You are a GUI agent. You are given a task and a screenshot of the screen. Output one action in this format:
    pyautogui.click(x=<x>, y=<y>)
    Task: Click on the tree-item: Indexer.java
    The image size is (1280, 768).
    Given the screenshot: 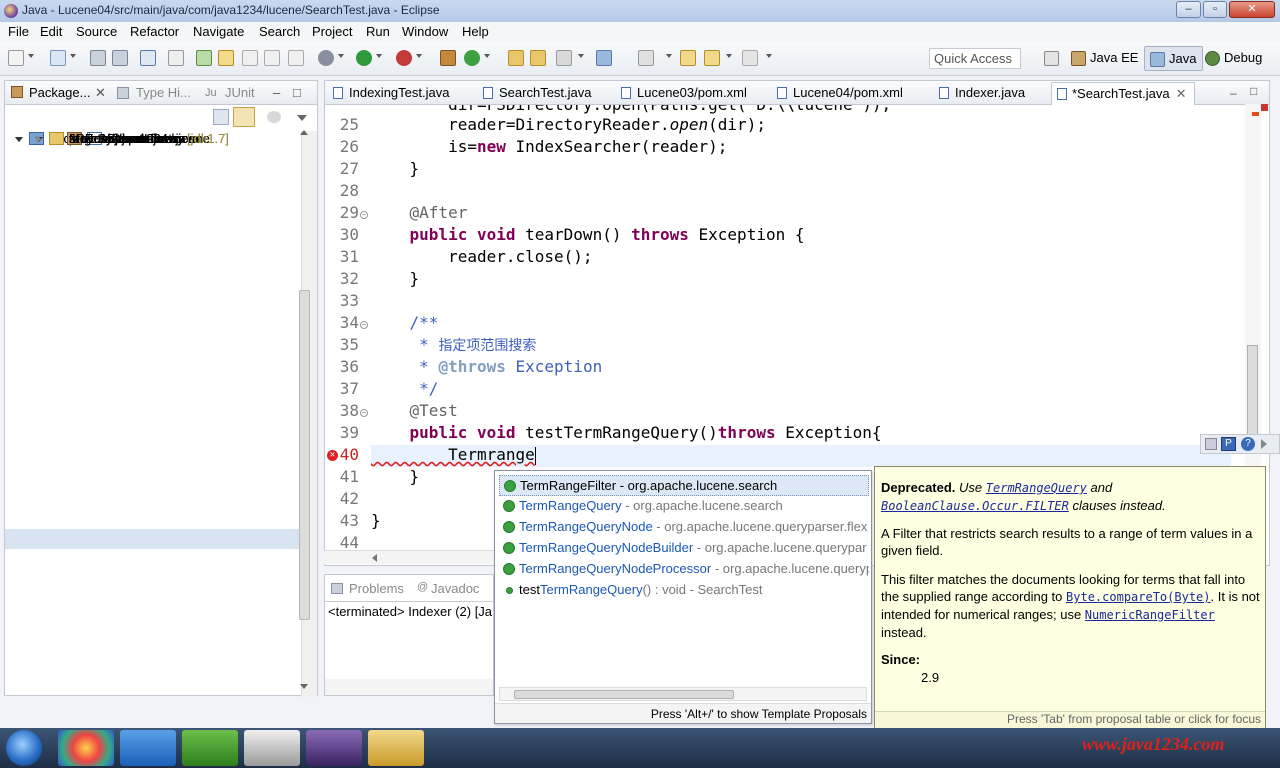 What is the action you would take?
    pyautogui.click(x=153, y=330)
    